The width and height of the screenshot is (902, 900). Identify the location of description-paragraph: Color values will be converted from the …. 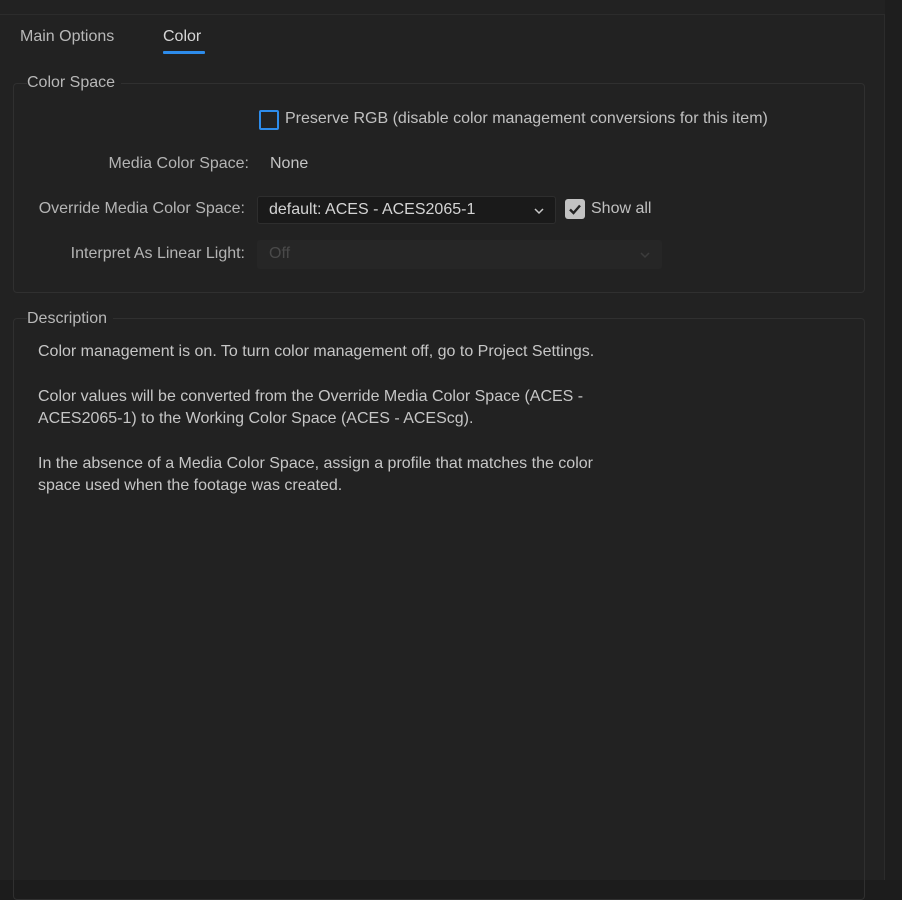
(311, 407).